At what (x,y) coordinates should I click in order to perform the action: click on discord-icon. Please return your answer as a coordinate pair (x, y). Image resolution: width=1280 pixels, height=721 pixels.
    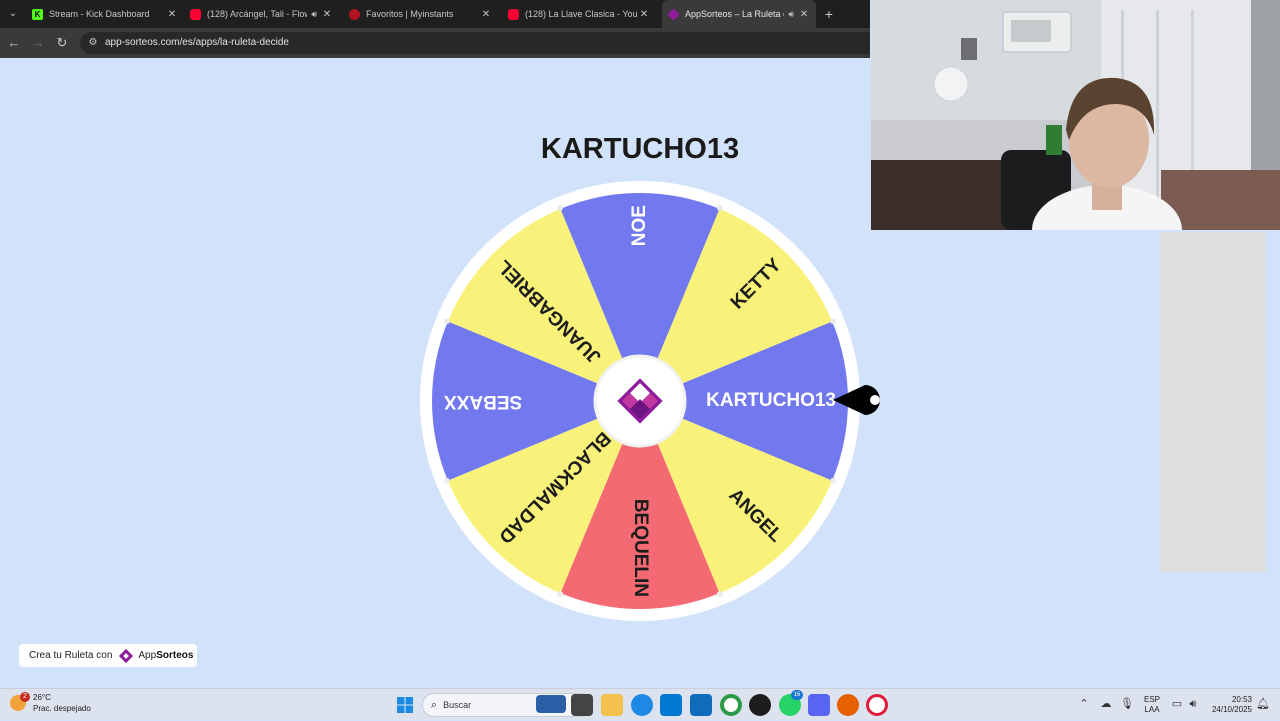
    Looking at the image, I should click on (819, 705).